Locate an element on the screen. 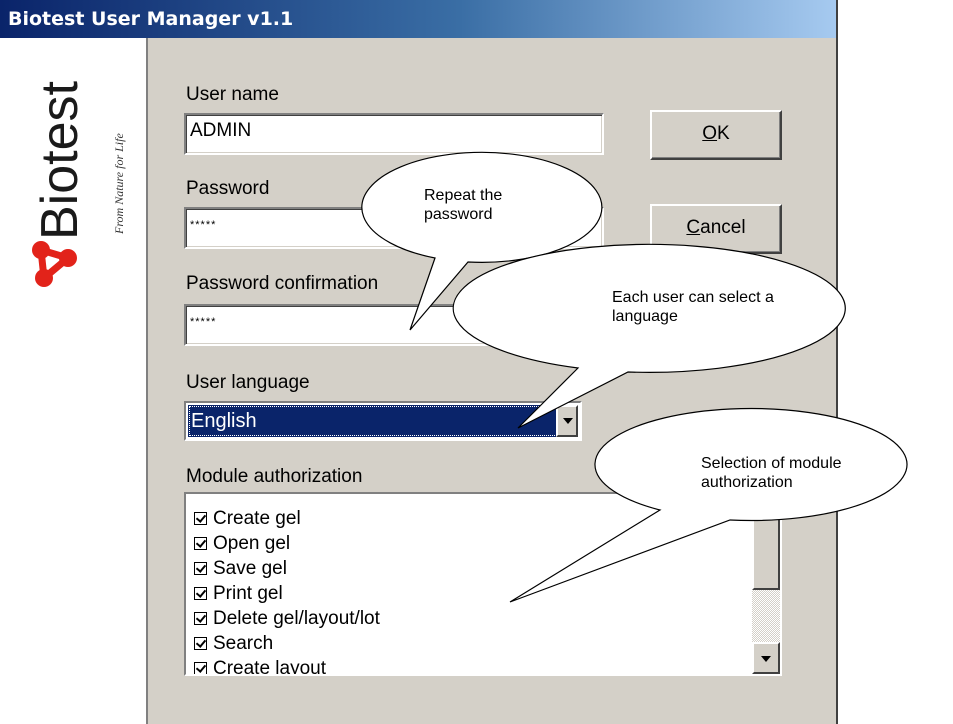 The height and width of the screenshot is (724, 953). scroll-down-button is located at coordinates (766, 658).